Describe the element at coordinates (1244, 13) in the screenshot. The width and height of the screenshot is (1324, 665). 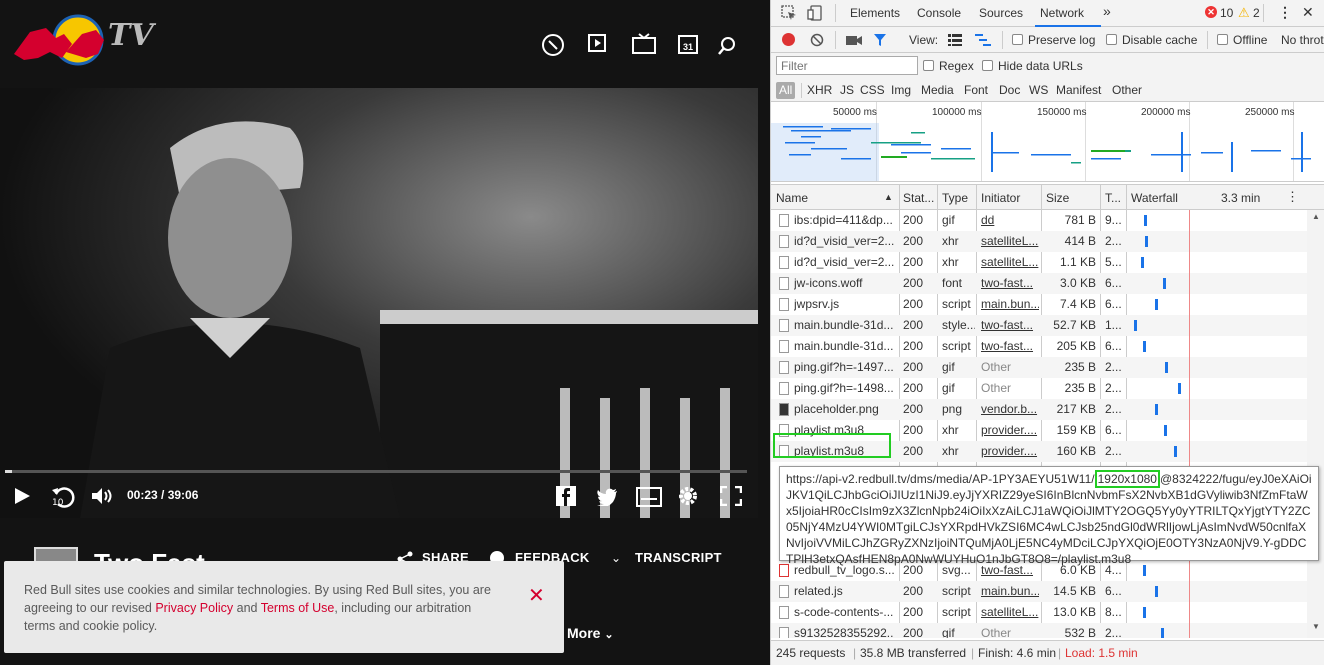
I see `warning-icon: ⚠` at that location.